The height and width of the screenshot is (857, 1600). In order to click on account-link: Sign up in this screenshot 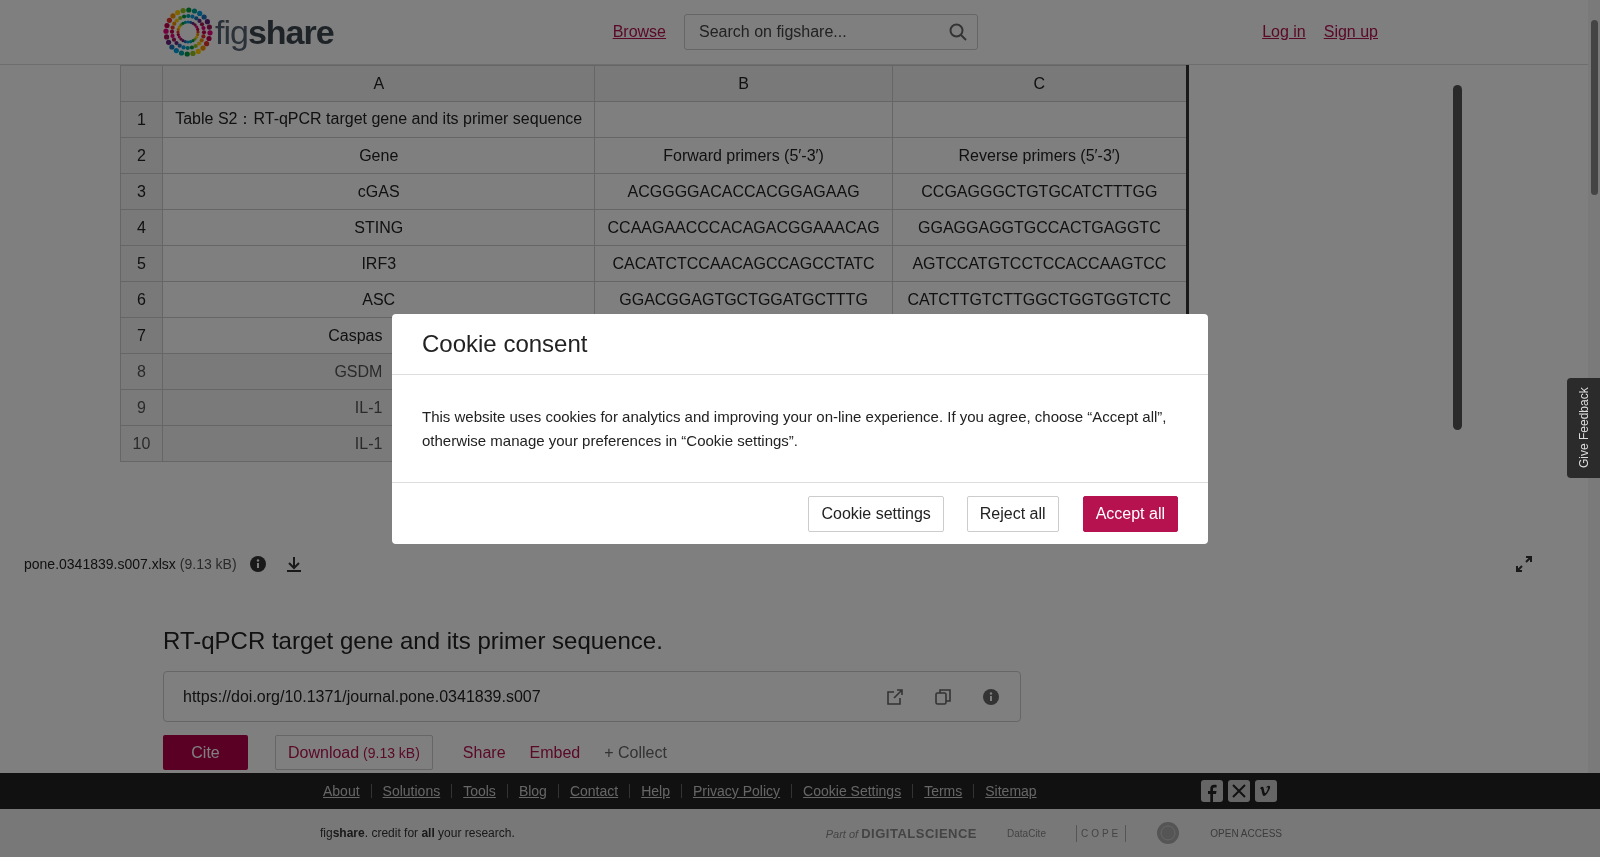, I will do `click(1350, 32)`.